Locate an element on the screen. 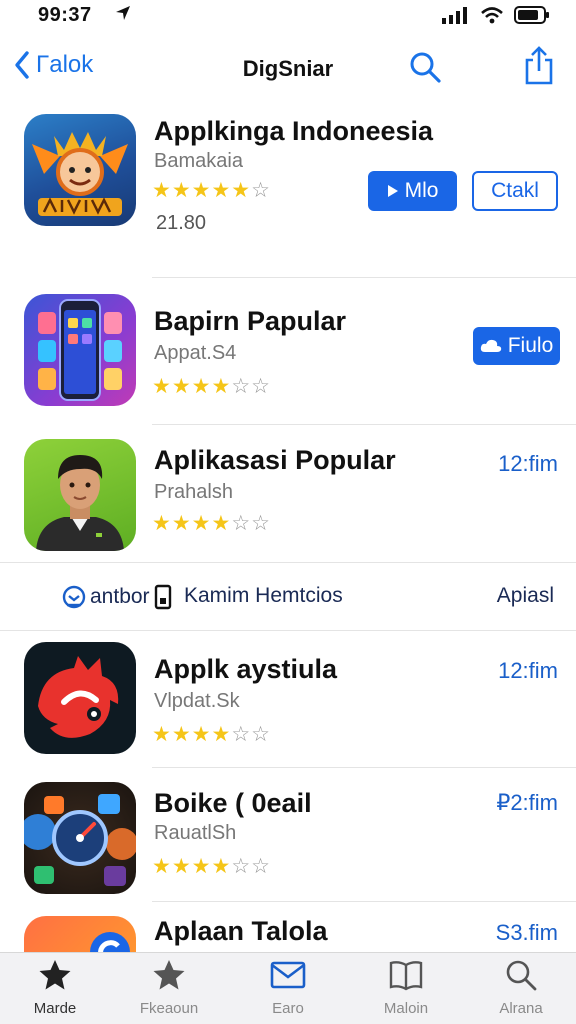 The width and height of the screenshot is (576, 1024). promo-left-label: antbor is located at coordinates (120, 596).